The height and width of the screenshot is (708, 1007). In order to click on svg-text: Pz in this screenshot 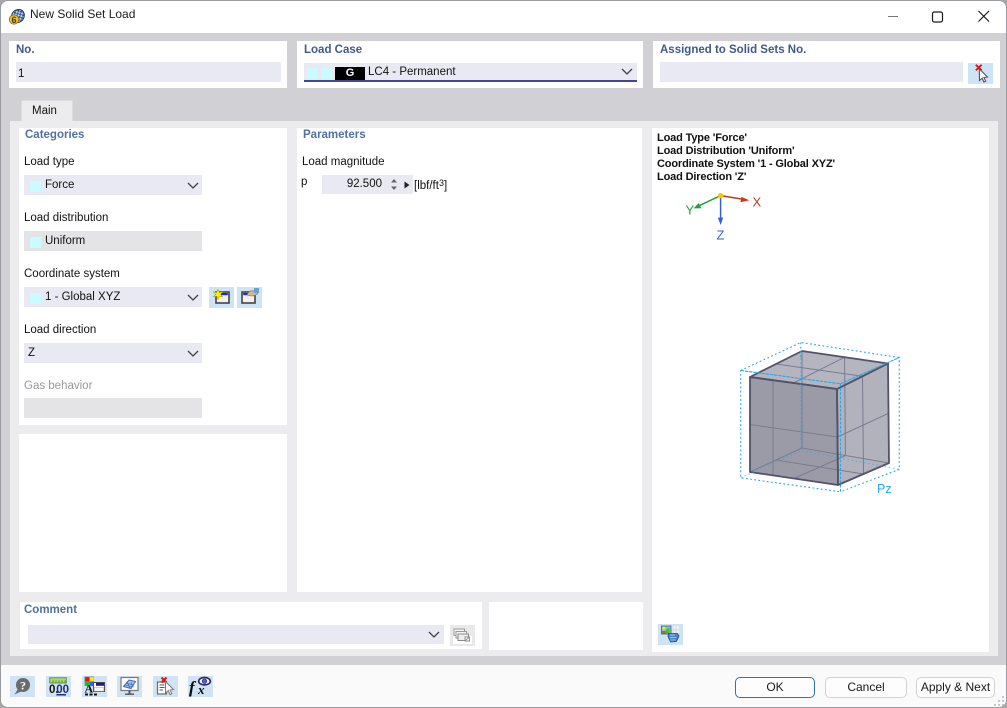, I will do `click(884, 489)`.